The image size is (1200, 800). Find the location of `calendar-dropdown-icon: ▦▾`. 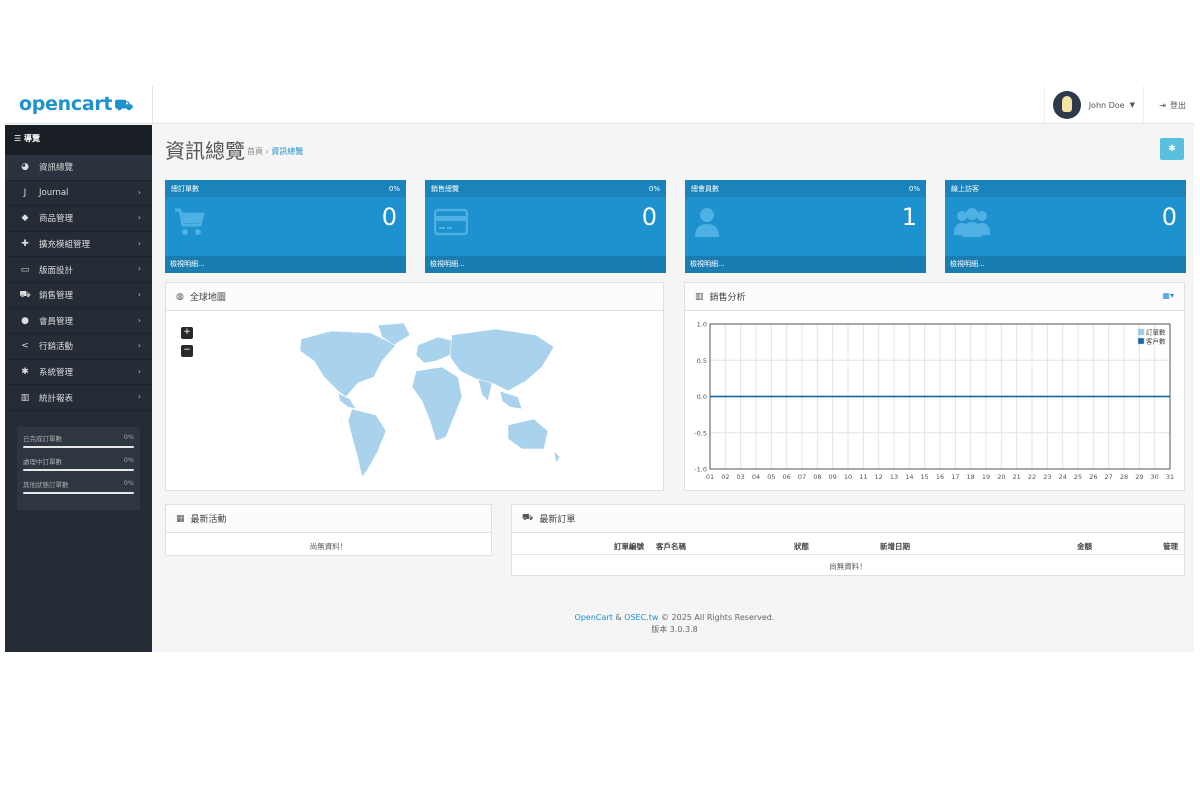

calendar-dropdown-icon: ▦▾ is located at coordinates (1168, 295).